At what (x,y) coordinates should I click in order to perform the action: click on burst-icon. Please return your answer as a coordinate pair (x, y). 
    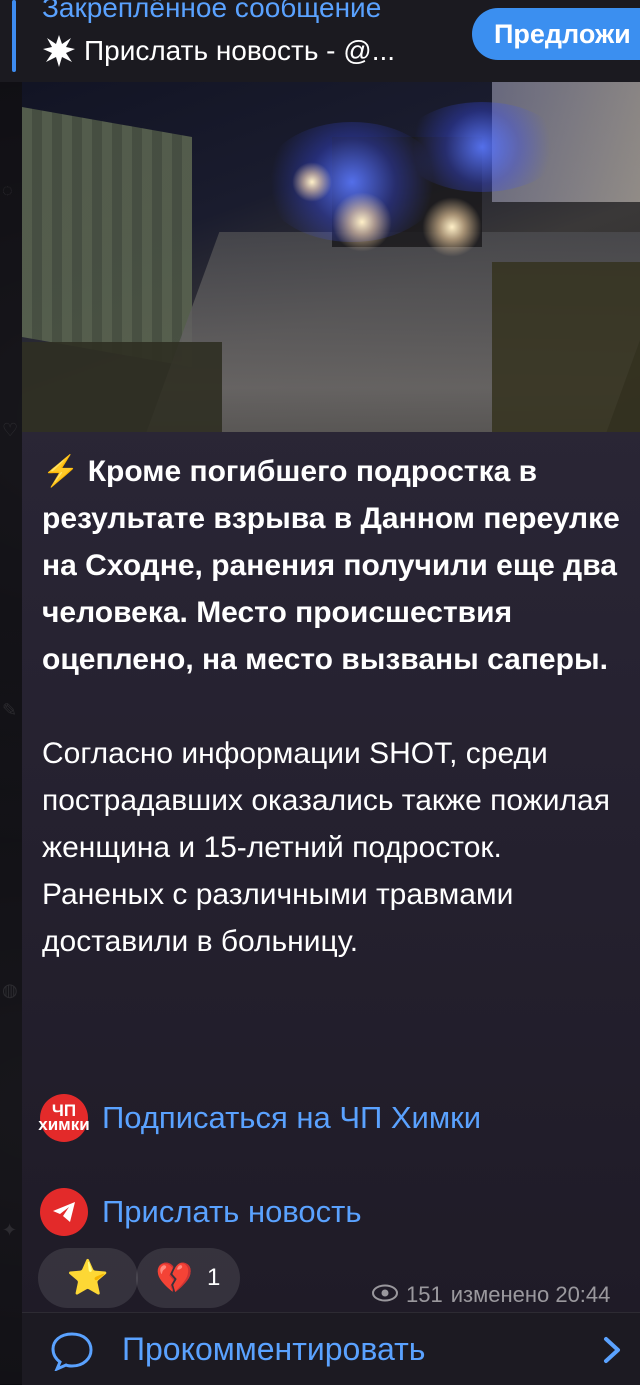
    Looking at the image, I should click on (59, 51).